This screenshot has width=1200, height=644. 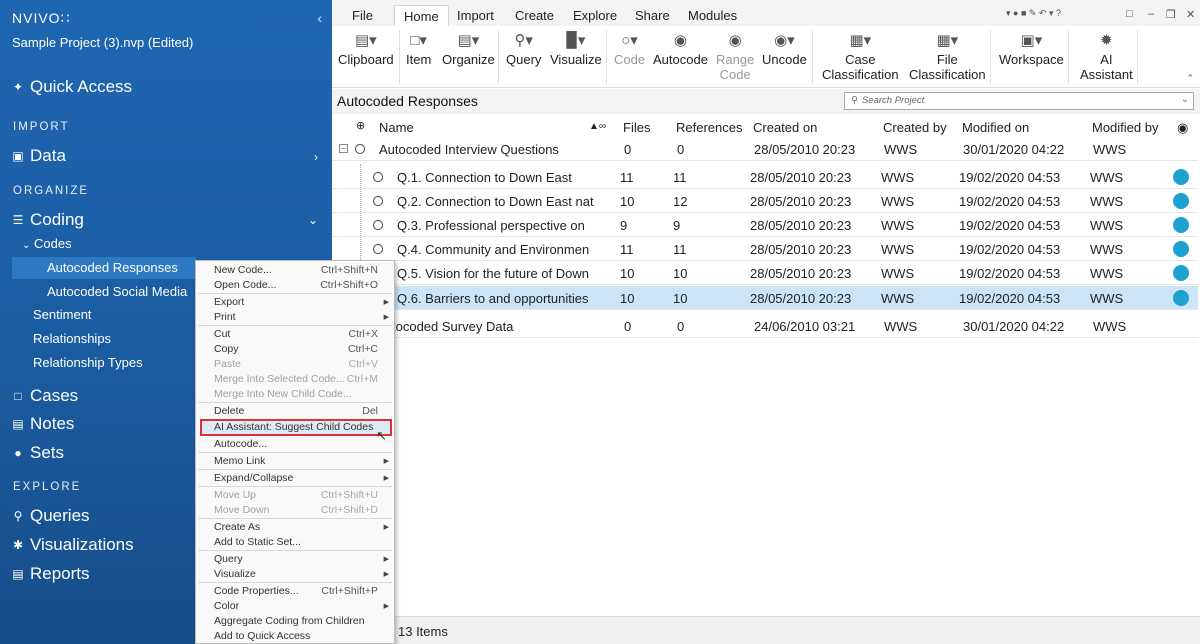 What do you see at coordinates (229, 411) in the screenshot?
I see `menu-delete: Delete` at bounding box center [229, 411].